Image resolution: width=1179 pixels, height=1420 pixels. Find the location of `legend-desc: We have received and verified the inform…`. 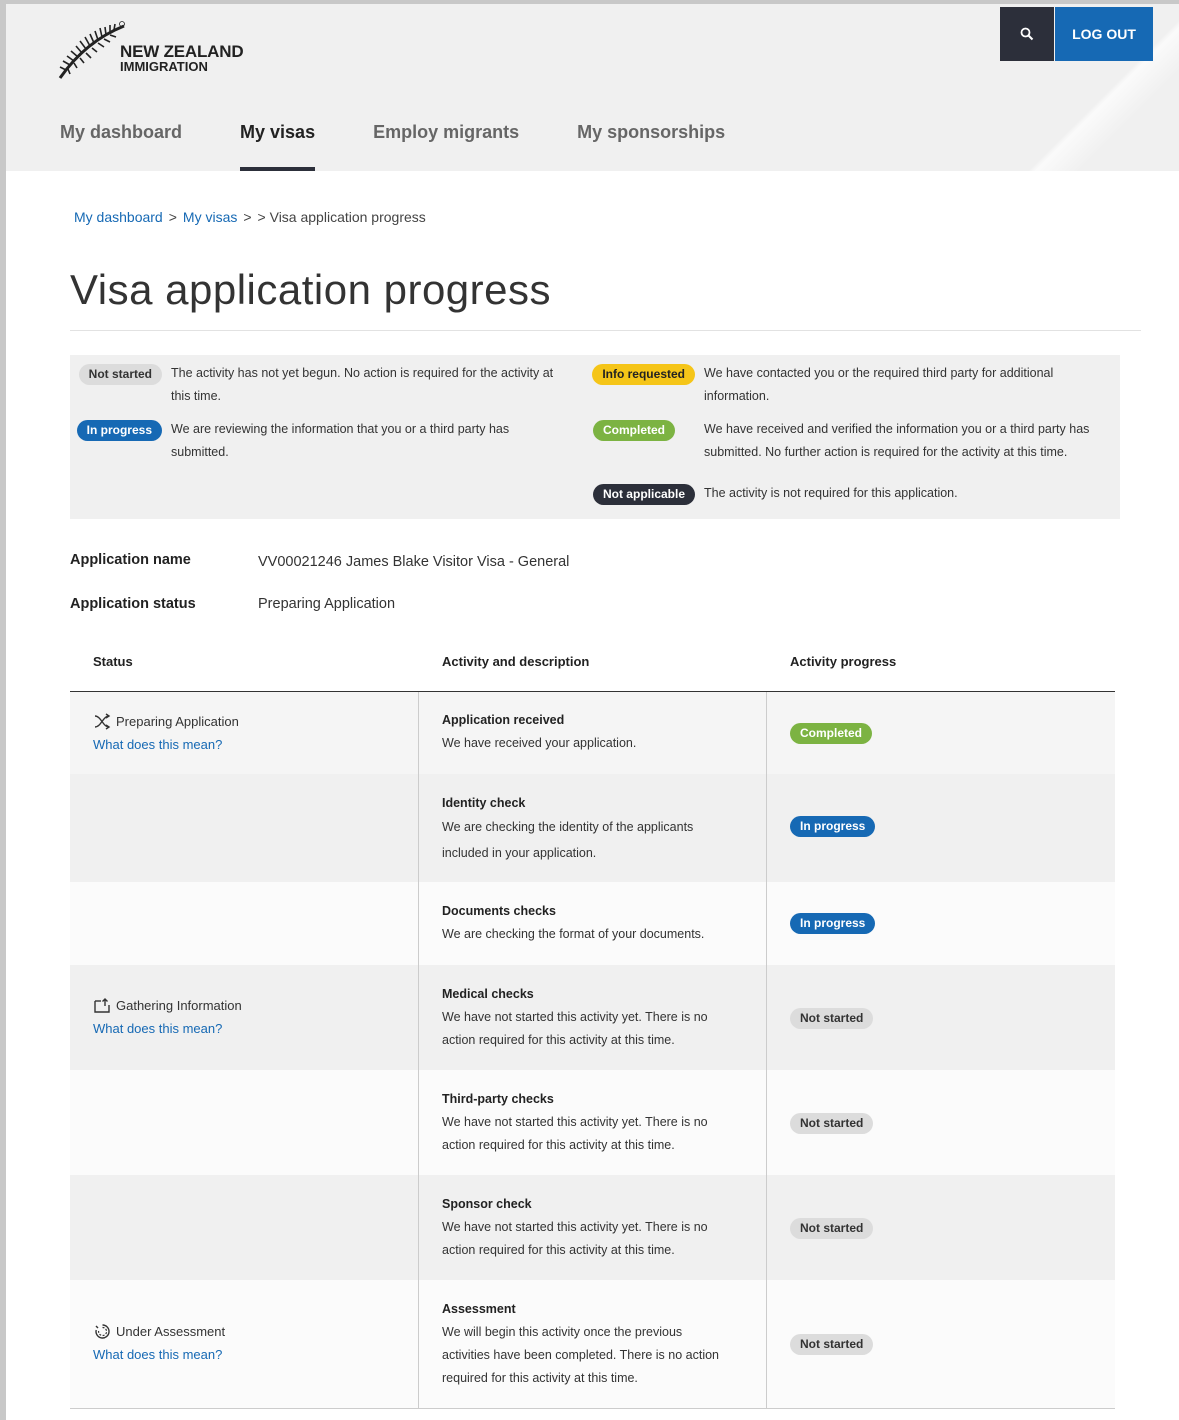

legend-desc: We have received and verified the inform… is located at coordinates (897, 429).